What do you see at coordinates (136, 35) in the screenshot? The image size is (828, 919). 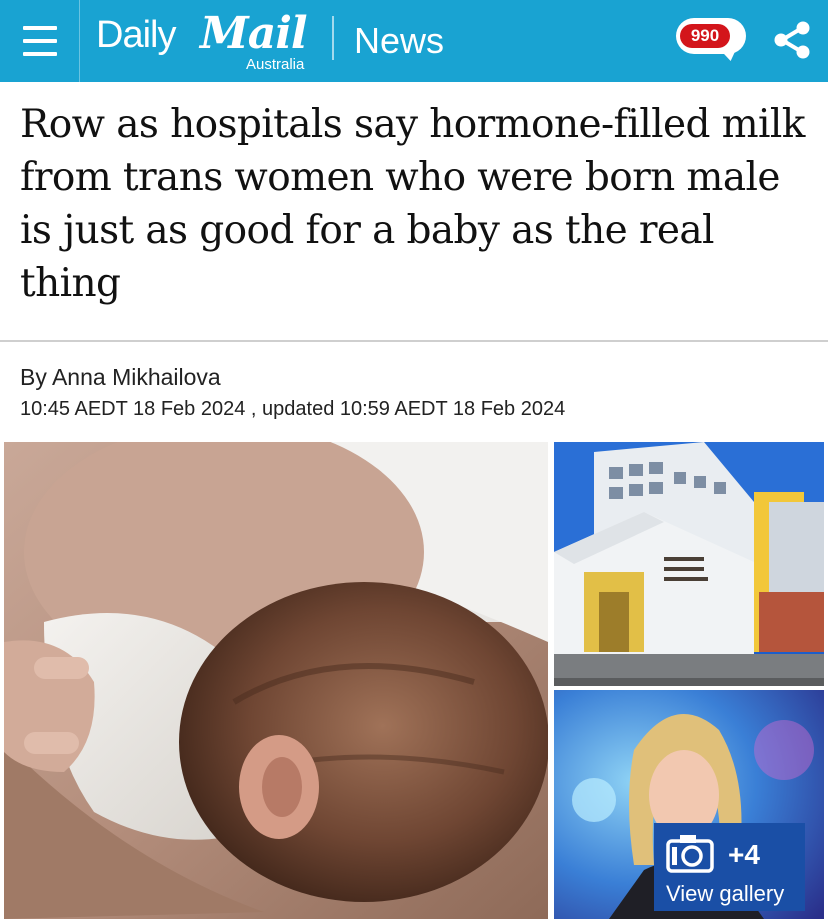 I see `logo-daily-text: Daily` at bounding box center [136, 35].